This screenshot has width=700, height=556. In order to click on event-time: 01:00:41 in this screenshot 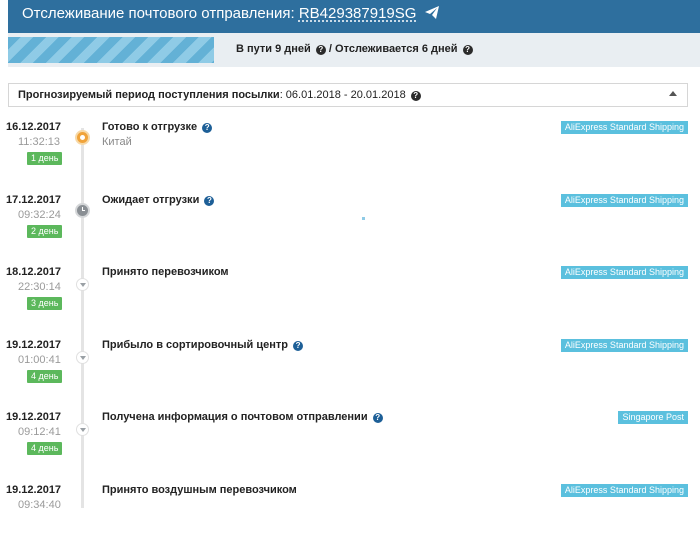, I will do `click(39, 360)`.